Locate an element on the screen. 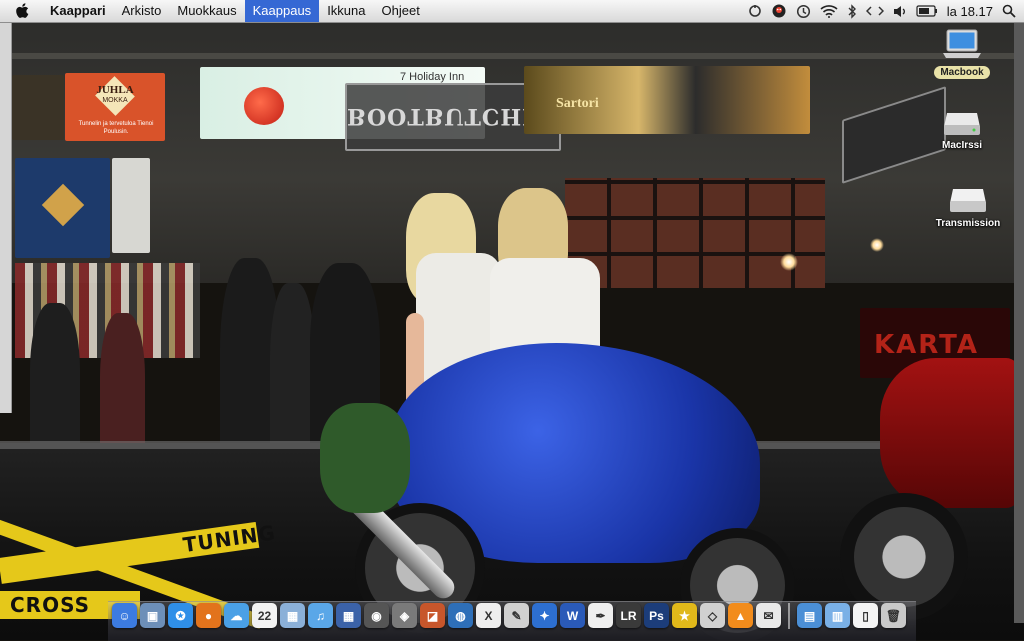 This screenshot has width=1024, height=641. lightroom-icon: LR is located at coordinates (628, 615).